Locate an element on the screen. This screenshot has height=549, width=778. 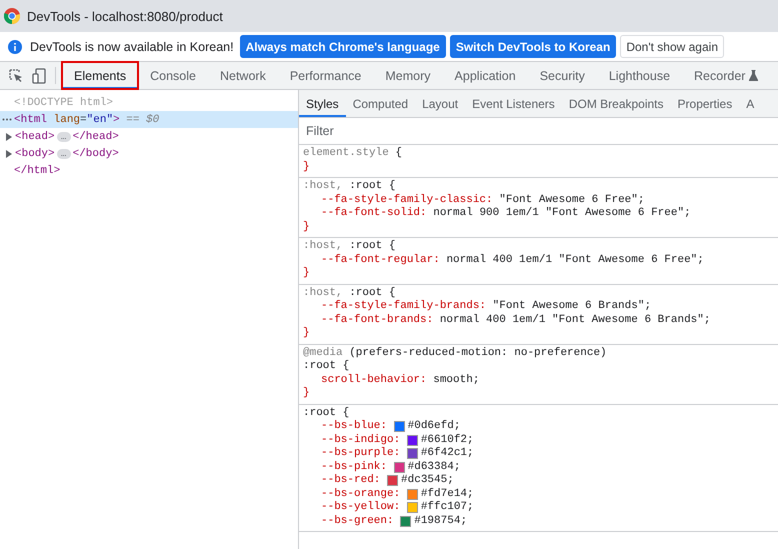
css-value: "Font Awesome 6 Brands"; is located at coordinates (572, 307).